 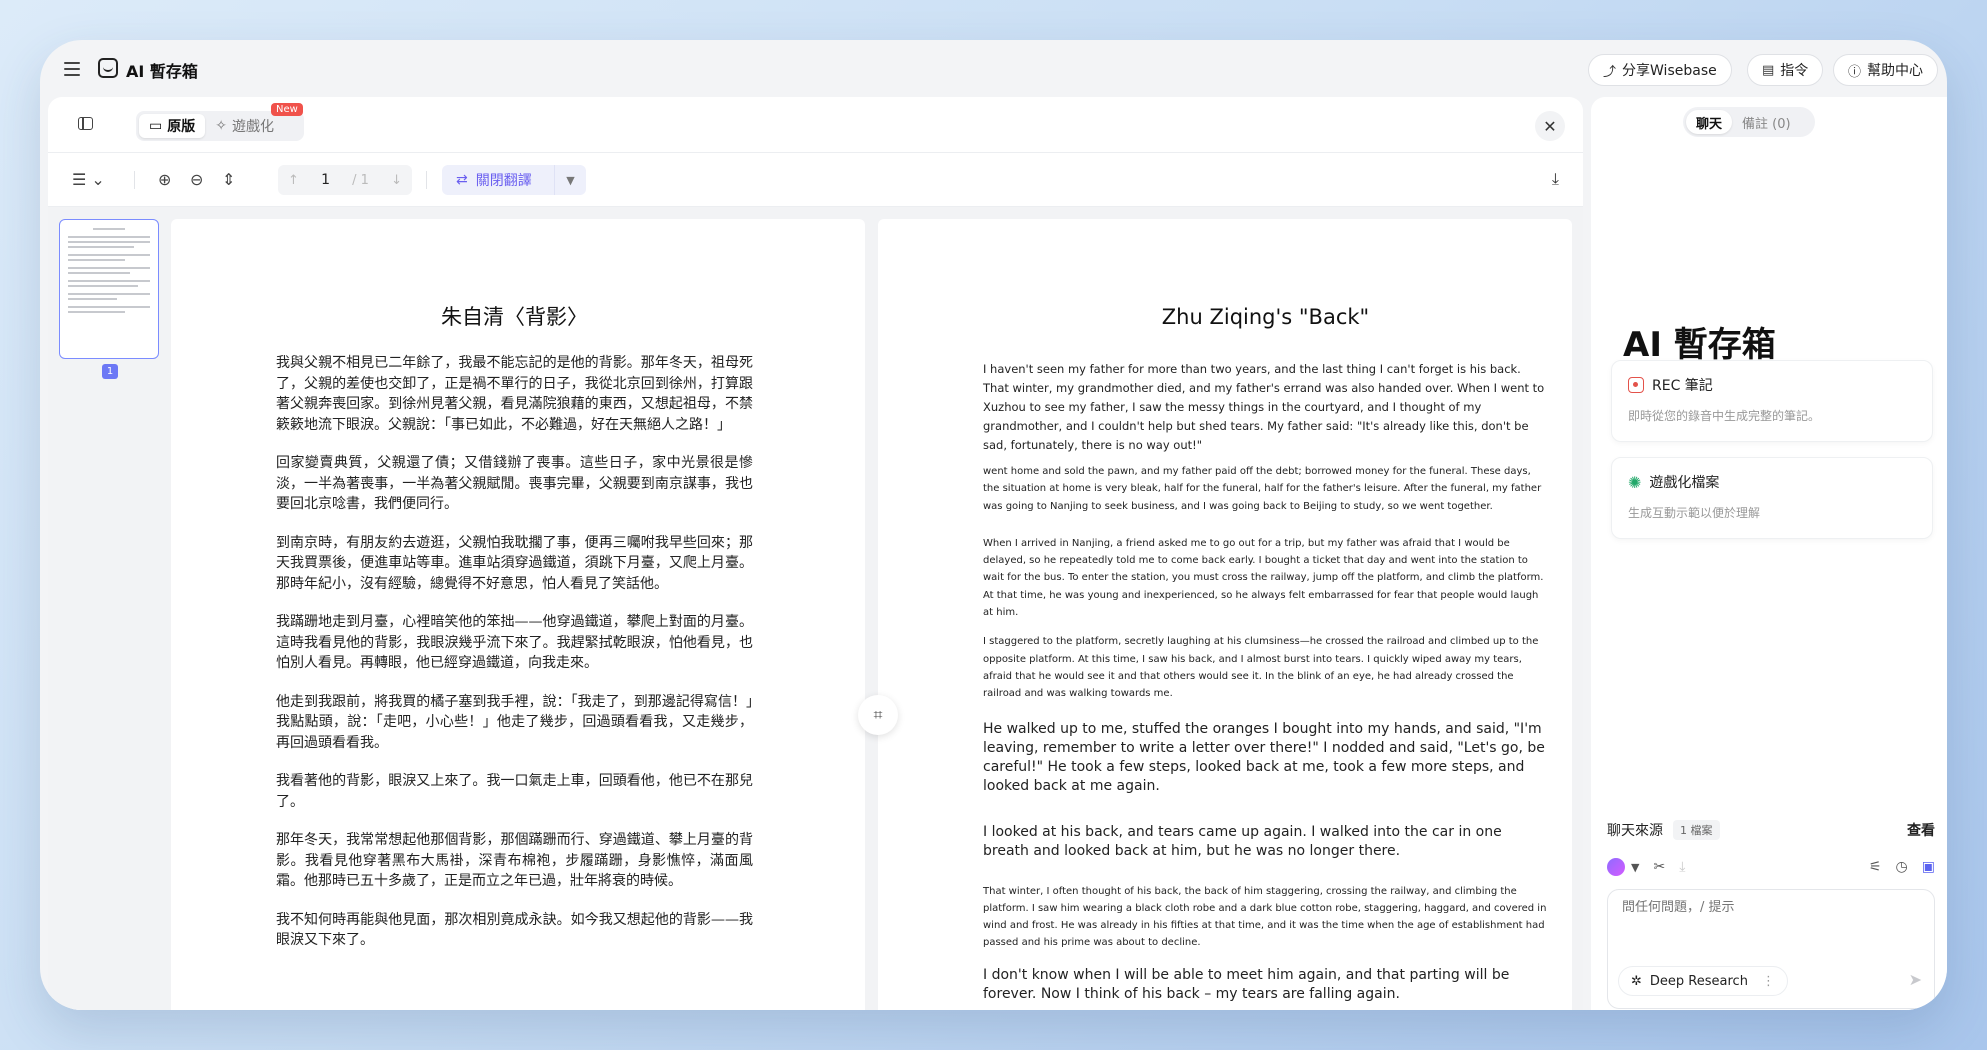 I want to click on command-icon: ▤, so click(x=1768, y=70).